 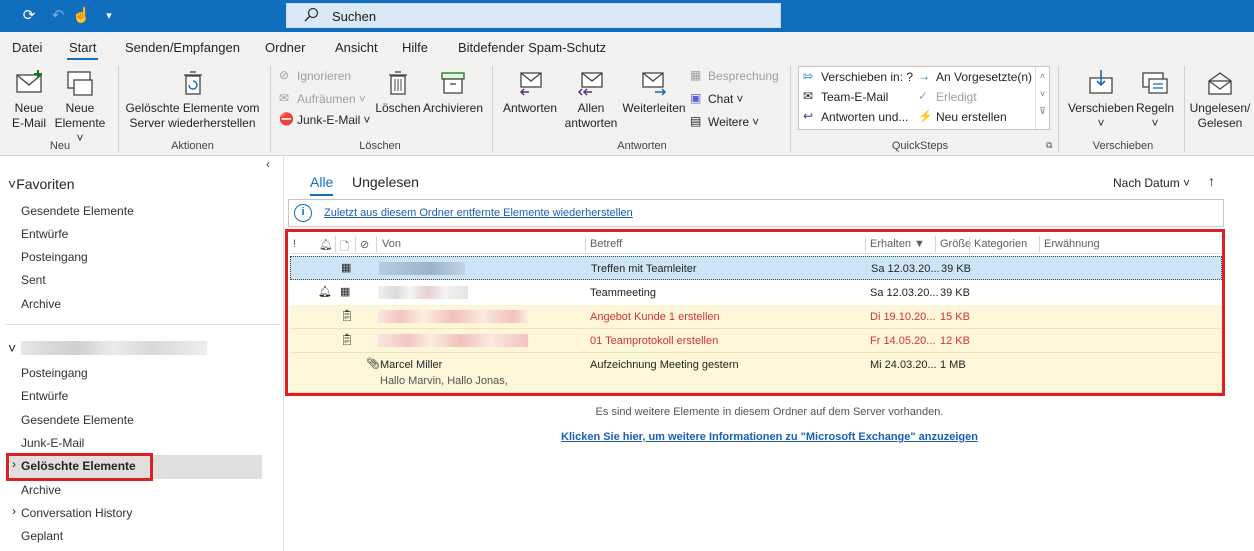 I want to click on tab-ansicht: Ansicht, so click(x=356, y=47).